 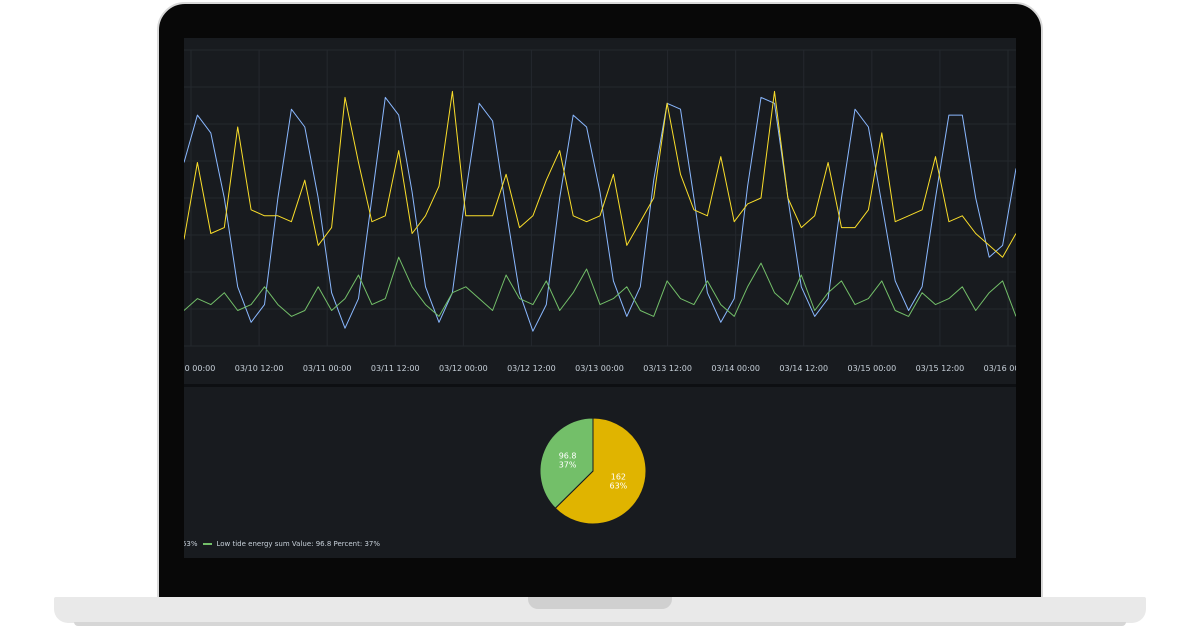 I want to click on x-tick-label: 03/11 00:00, so click(x=327, y=368).